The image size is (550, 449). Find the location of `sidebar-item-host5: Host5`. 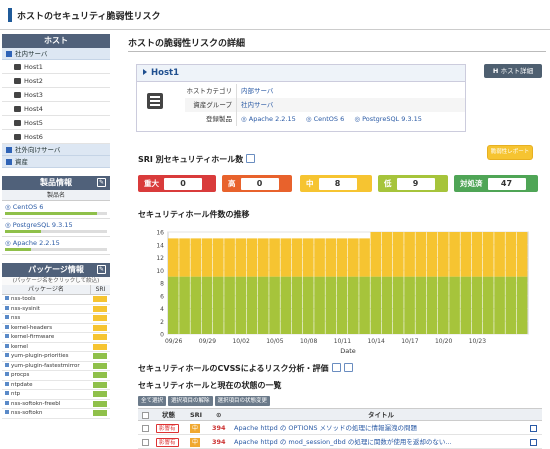

sidebar-item-host5: Host5 is located at coordinates (56, 123).